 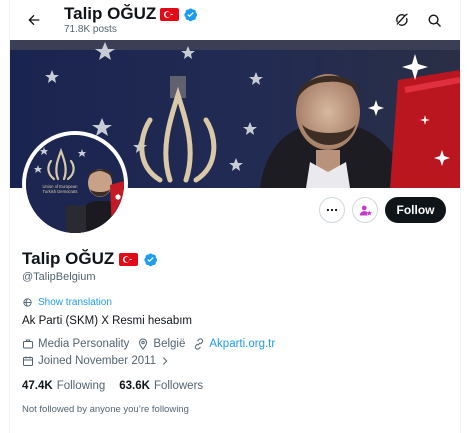 I want to click on location-pin-icon, so click(x=143, y=344).